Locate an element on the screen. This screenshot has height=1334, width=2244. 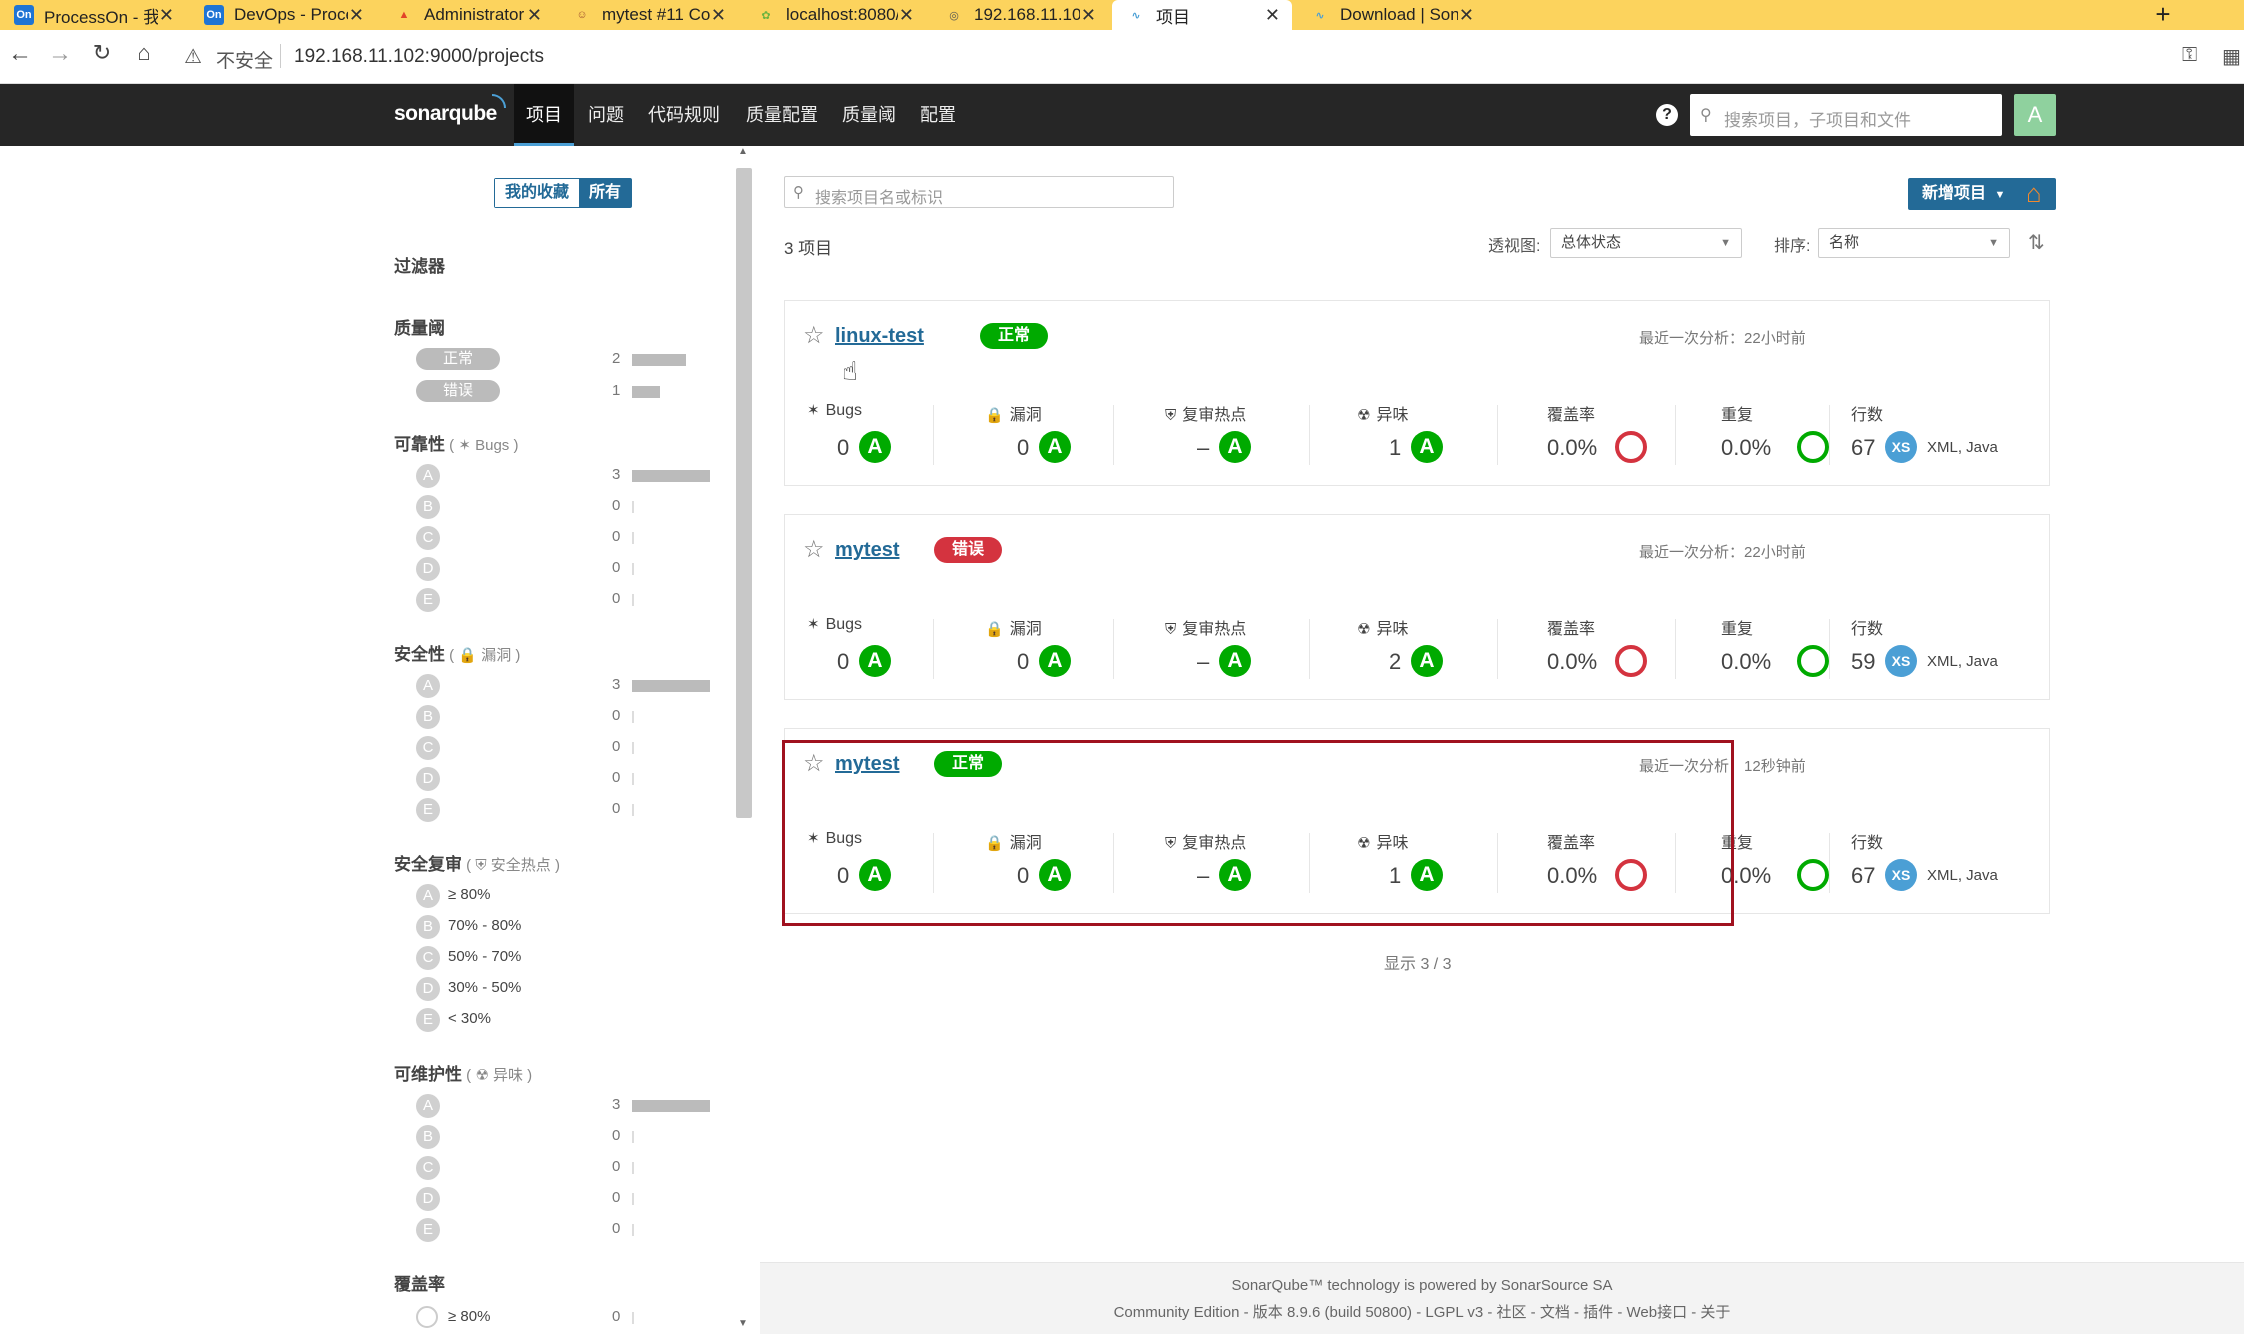
my-favorites-button: 我的收藏 is located at coordinates (537, 193).